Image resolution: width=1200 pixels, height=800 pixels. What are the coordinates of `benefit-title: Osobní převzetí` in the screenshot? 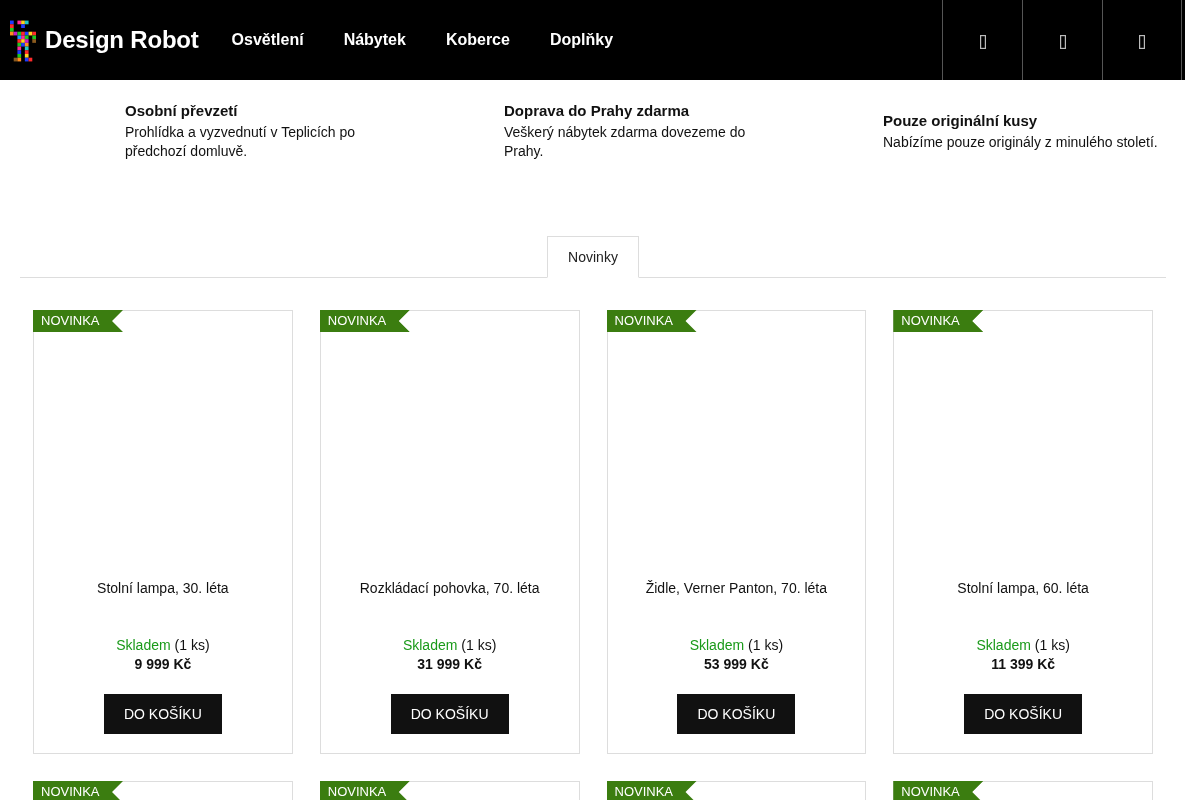 It's located at (182, 111).